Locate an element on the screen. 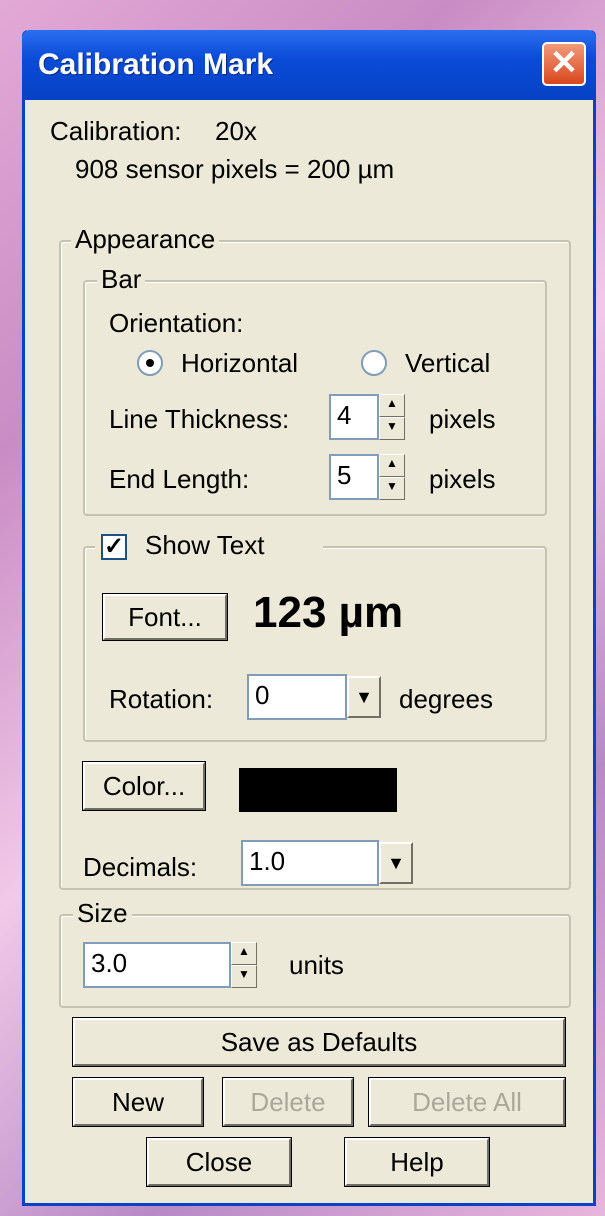 This screenshot has height=1216, width=605. title-bar: Calibration Mark ✕ is located at coordinates (309, 65).